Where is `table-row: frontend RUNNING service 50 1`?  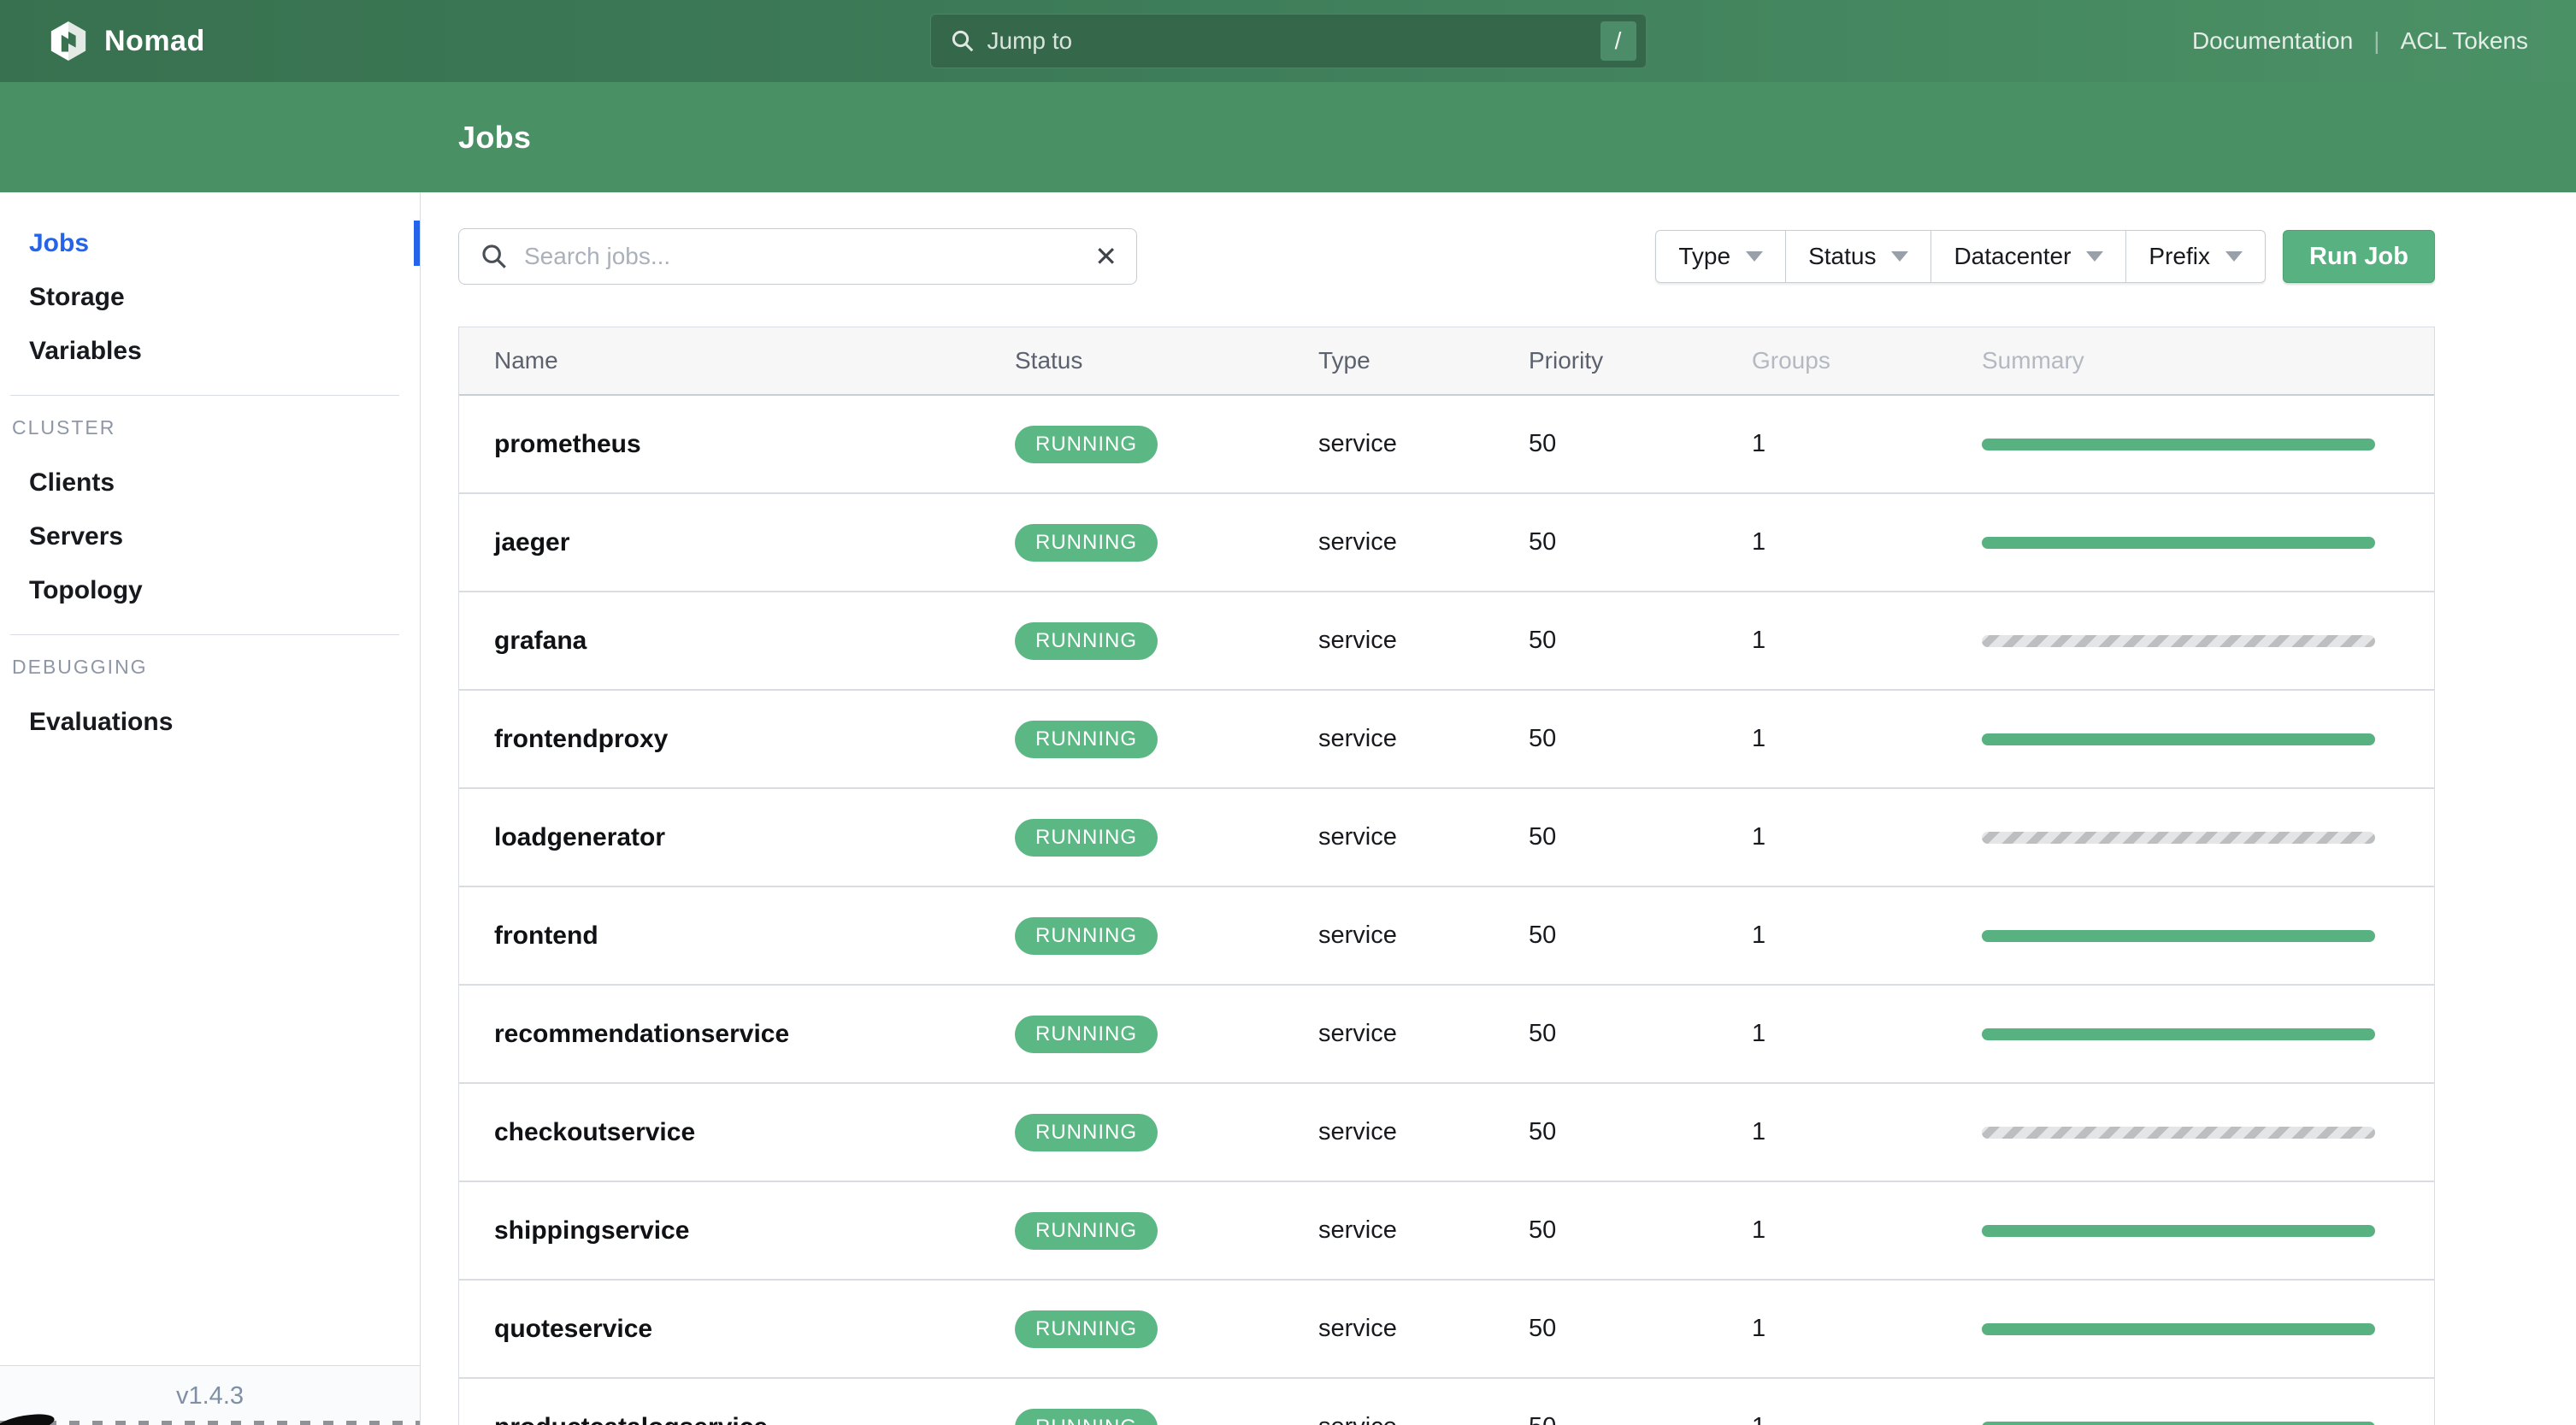 table-row: frontend RUNNING service 50 1 is located at coordinates (1446, 936).